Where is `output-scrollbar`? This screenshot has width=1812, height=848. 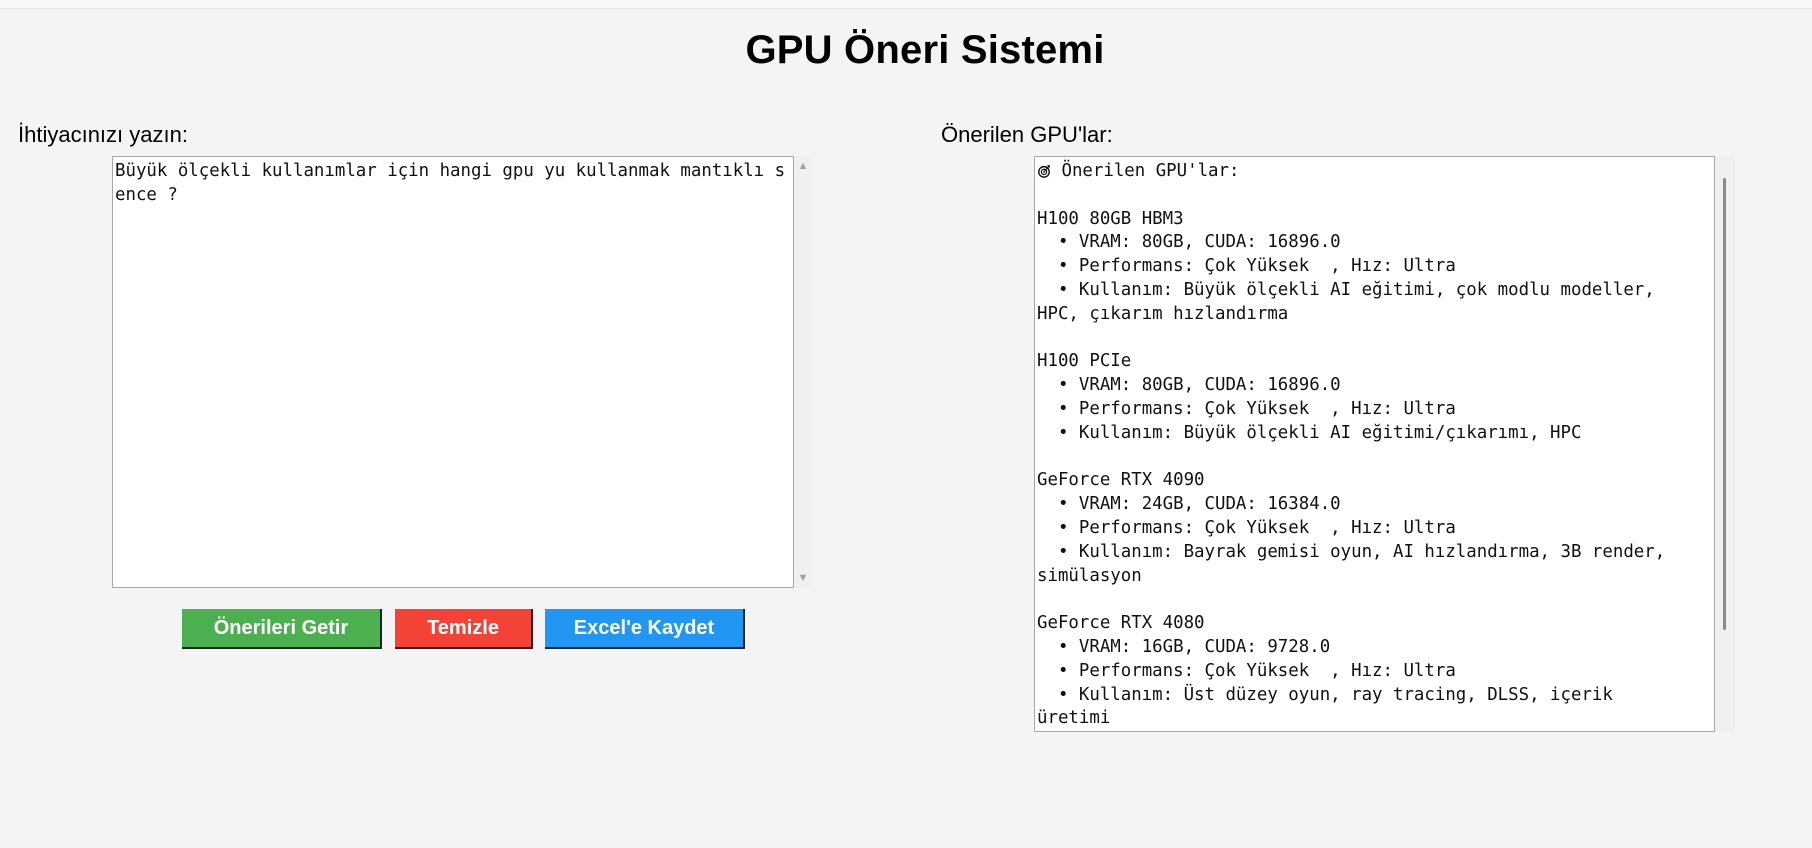 output-scrollbar is located at coordinates (1725, 444).